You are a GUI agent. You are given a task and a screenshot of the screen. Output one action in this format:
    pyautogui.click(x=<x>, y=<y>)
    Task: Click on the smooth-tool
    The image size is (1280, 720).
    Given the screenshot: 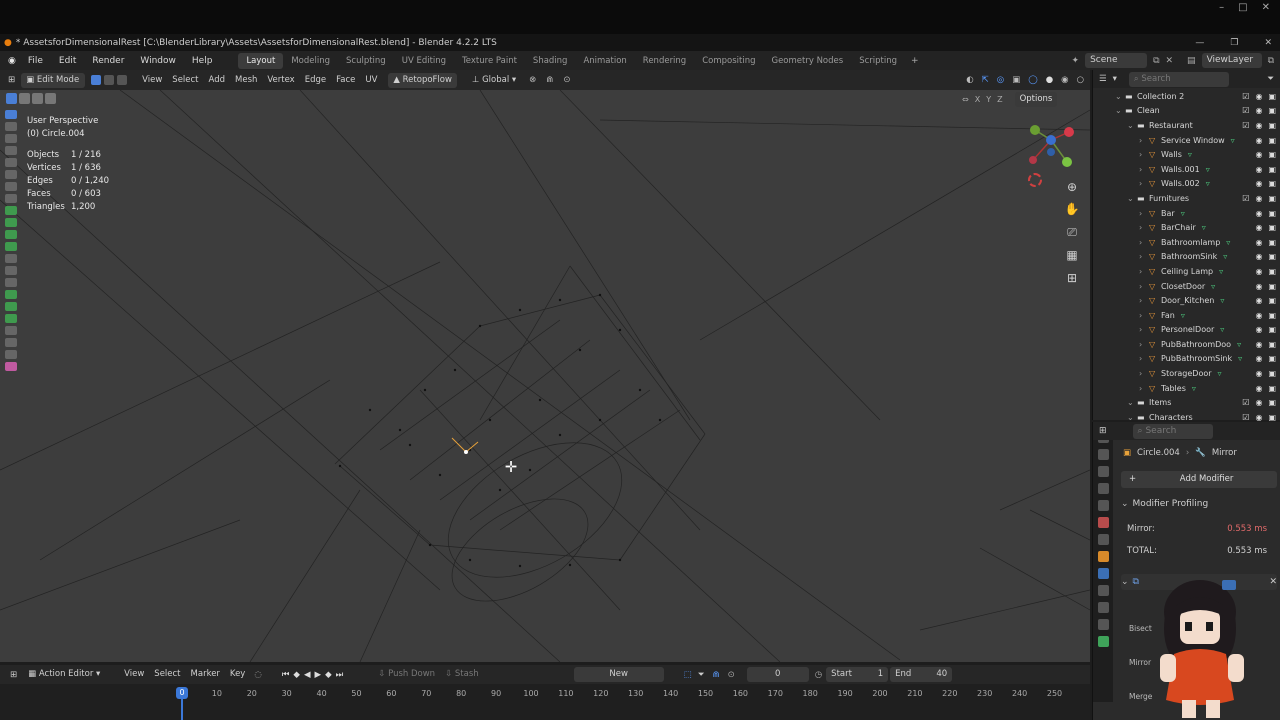 What is the action you would take?
    pyautogui.click(x=11, y=306)
    